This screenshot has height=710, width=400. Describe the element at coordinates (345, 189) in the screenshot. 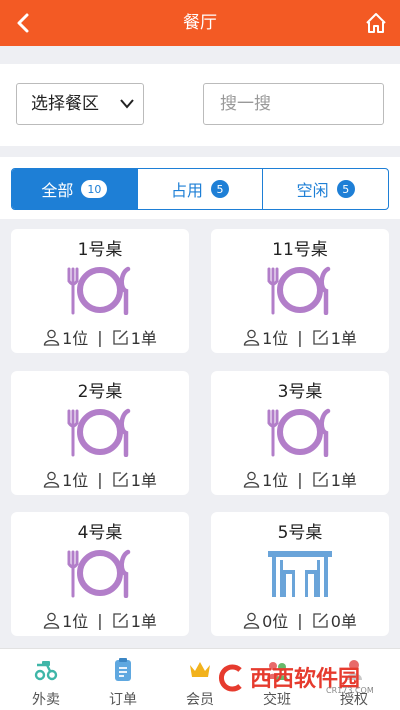

I see `tab-free-count: 5` at that location.